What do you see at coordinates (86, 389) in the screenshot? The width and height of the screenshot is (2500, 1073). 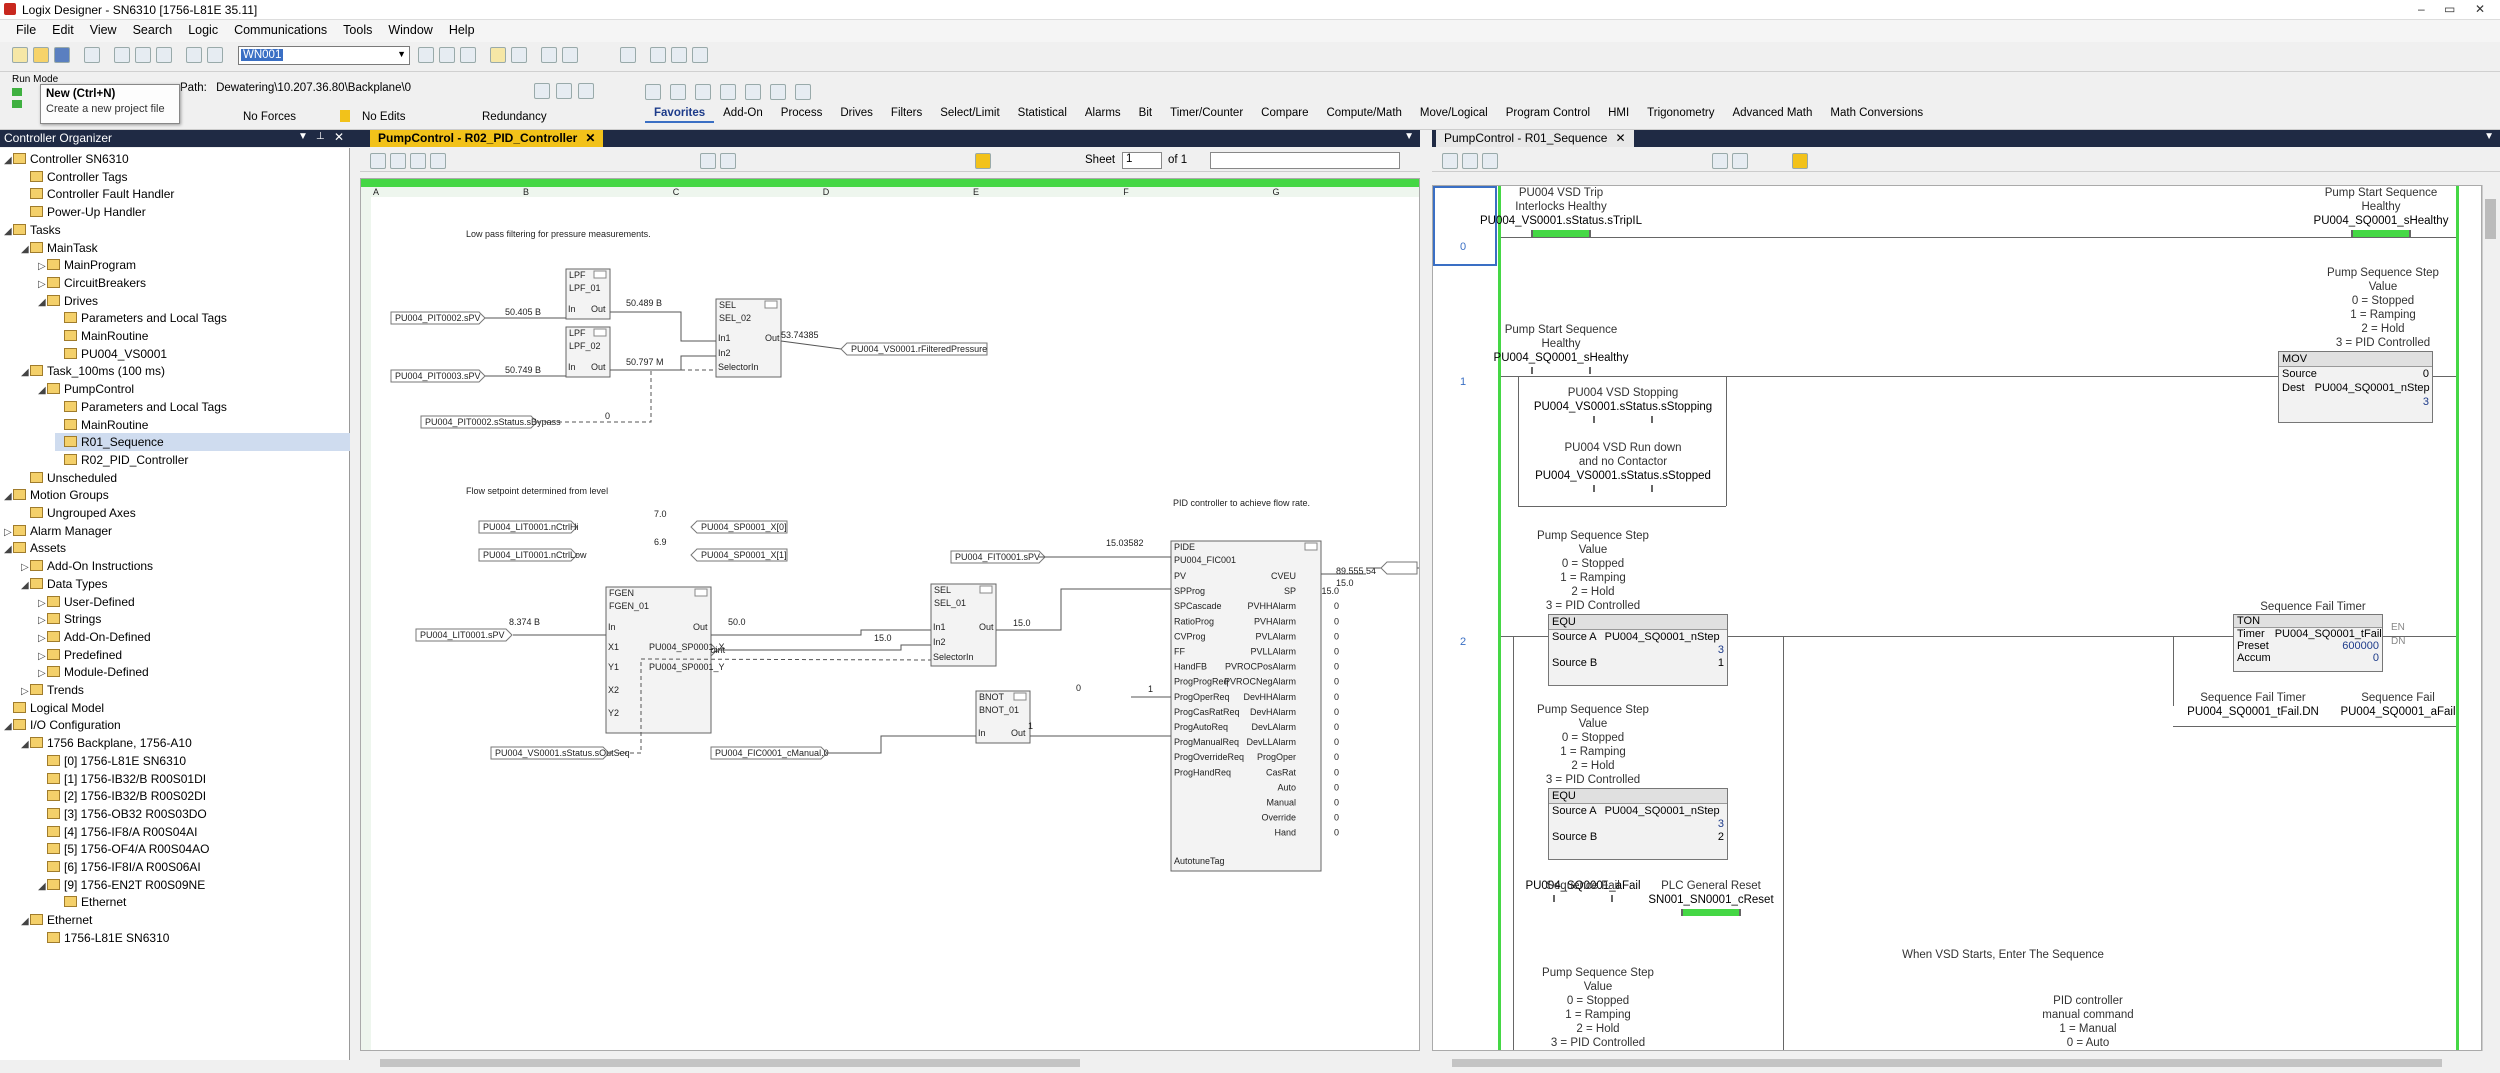 I see `tree-item: ◢ PumpControl` at bounding box center [86, 389].